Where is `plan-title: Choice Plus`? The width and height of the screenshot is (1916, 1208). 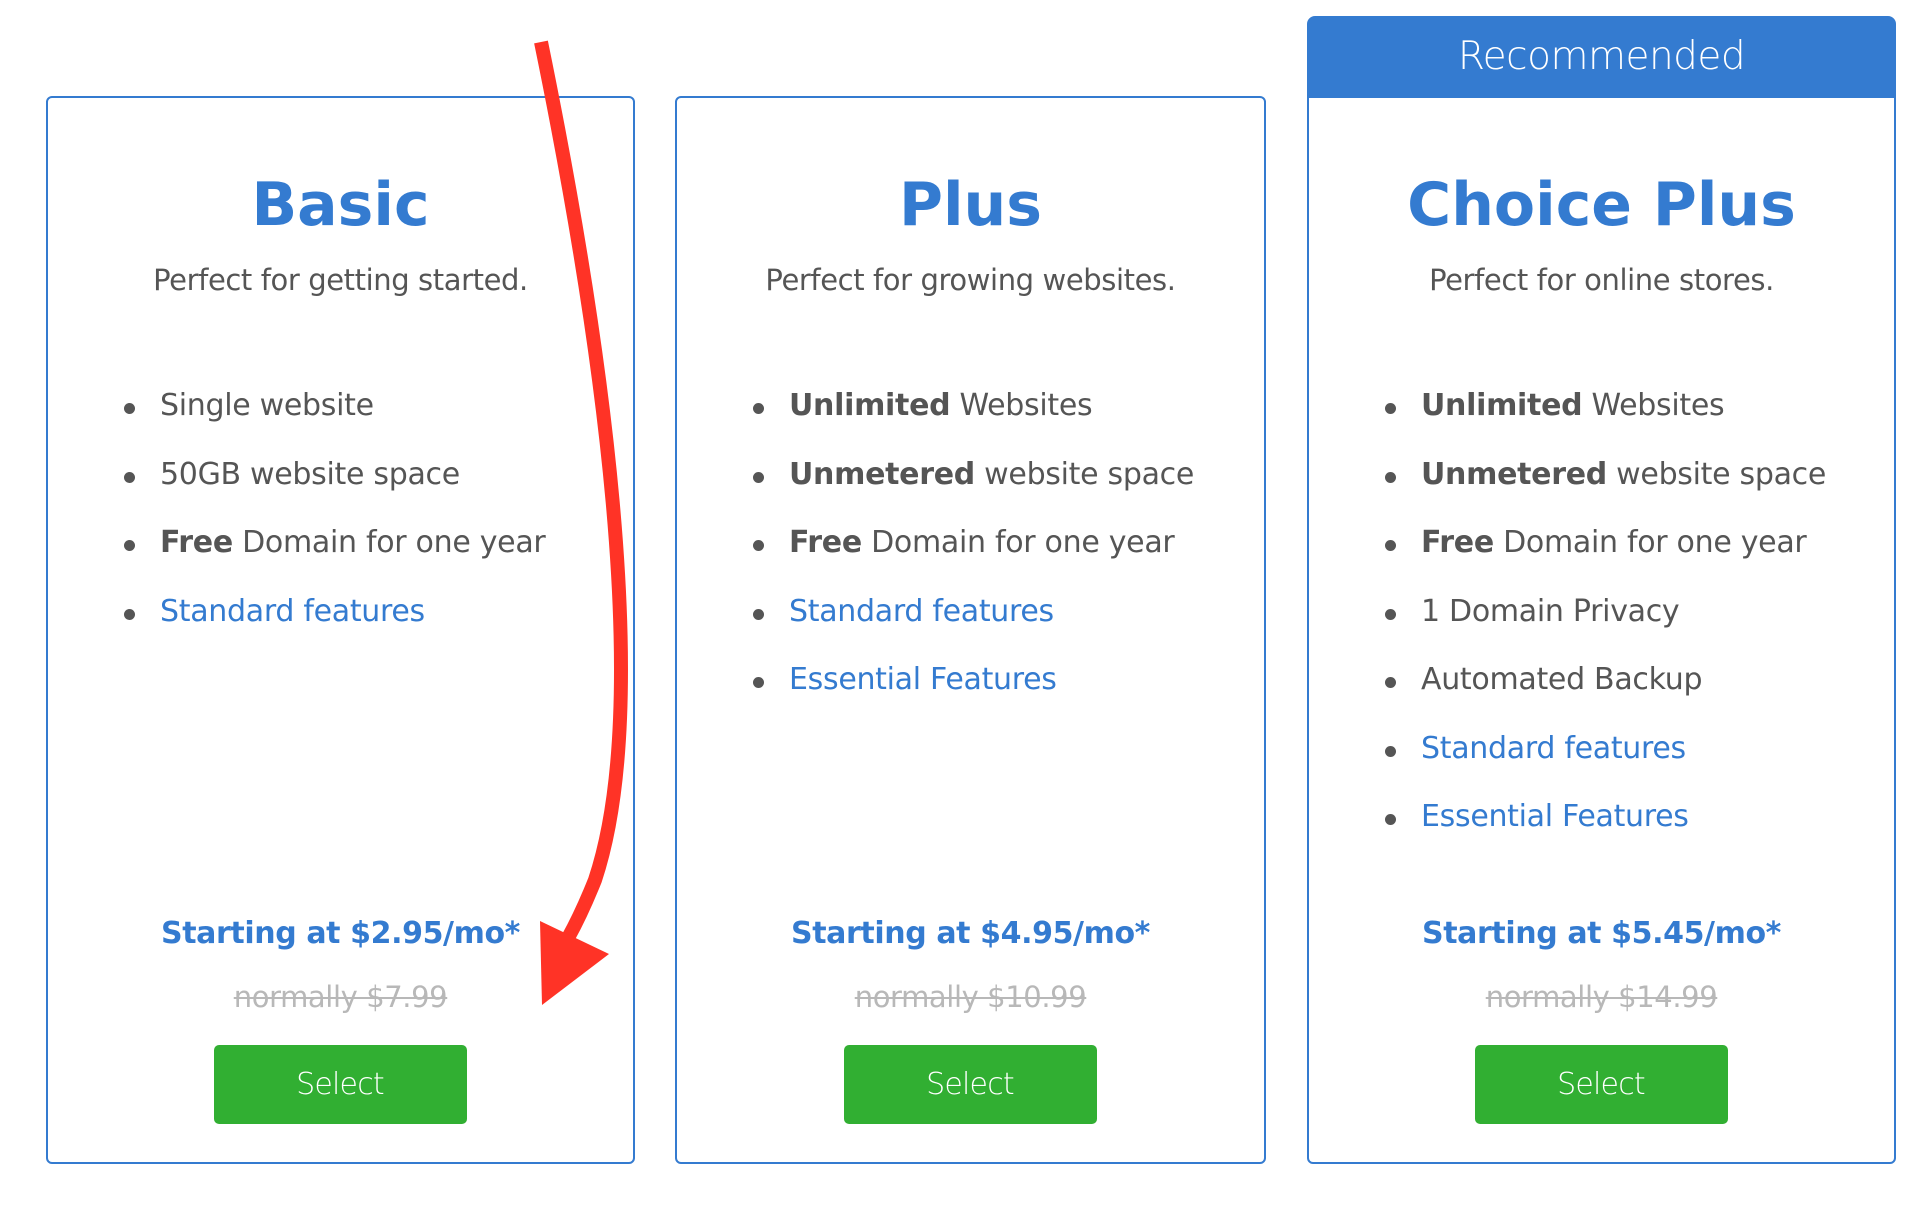
plan-title: Choice Plus is located at coordinates (1601, 205).